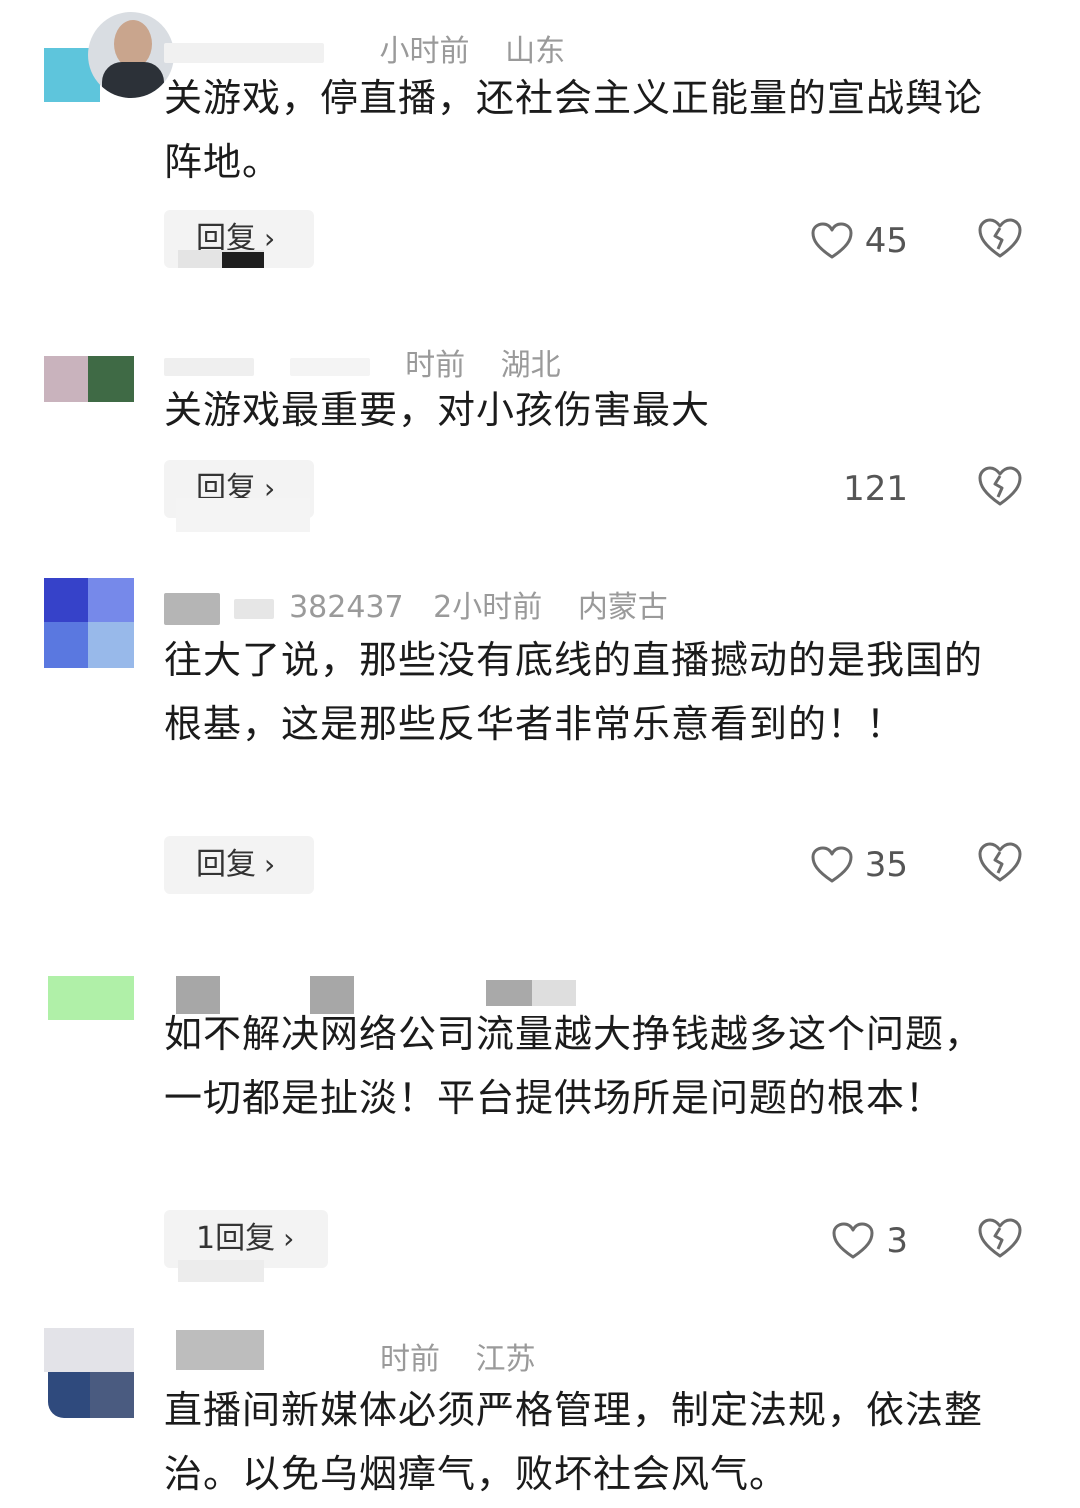  I want to click on like-group: 35, so click(859, 865).